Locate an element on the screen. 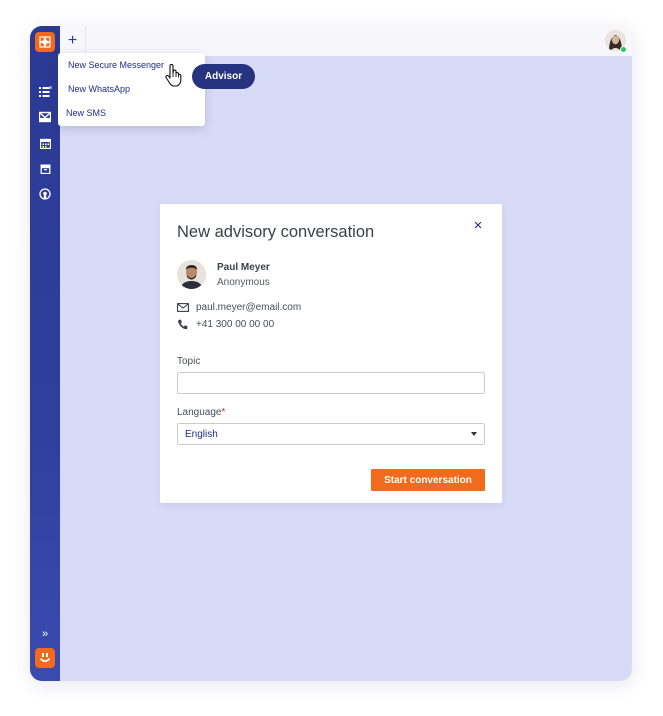 This screenshot has width=663, height=716. contact-email: paul.meyer@email.com is located at coordinates (249, 307).